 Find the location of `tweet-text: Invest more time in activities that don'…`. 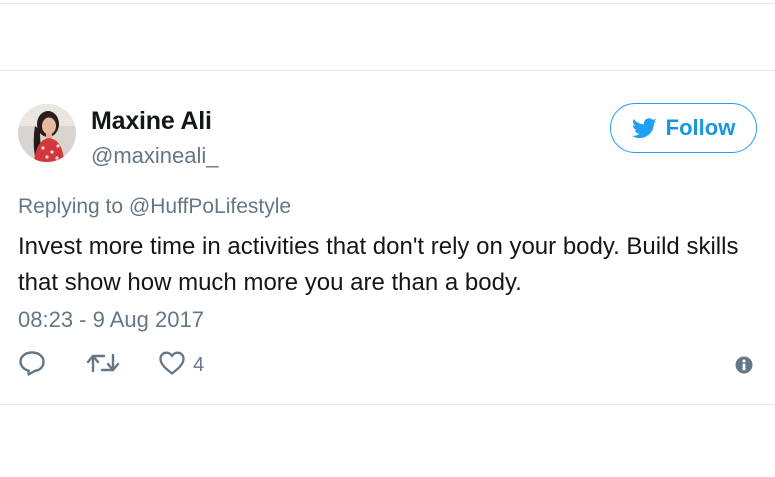

tweet-text: Invest more time in activities that don'… is located at coordinates (378, 264).